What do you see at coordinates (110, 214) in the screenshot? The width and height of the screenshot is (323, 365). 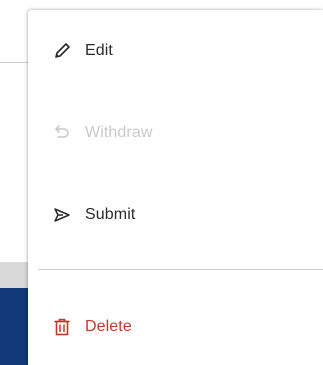 I see `menu-item-label: Submit` at bounding box center [110, 214].